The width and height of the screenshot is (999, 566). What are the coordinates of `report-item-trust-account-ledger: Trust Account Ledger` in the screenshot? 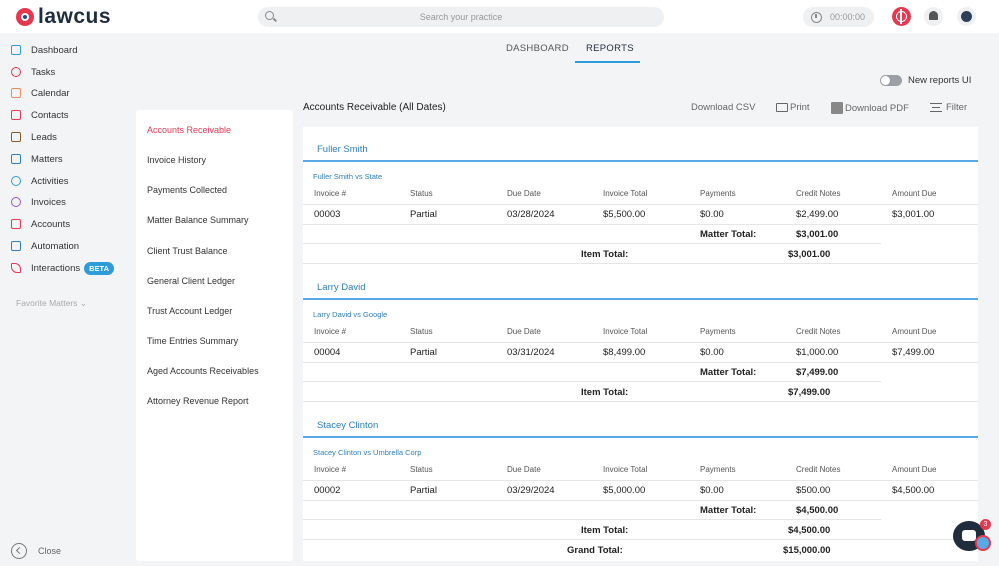 It's located at (189, 311).